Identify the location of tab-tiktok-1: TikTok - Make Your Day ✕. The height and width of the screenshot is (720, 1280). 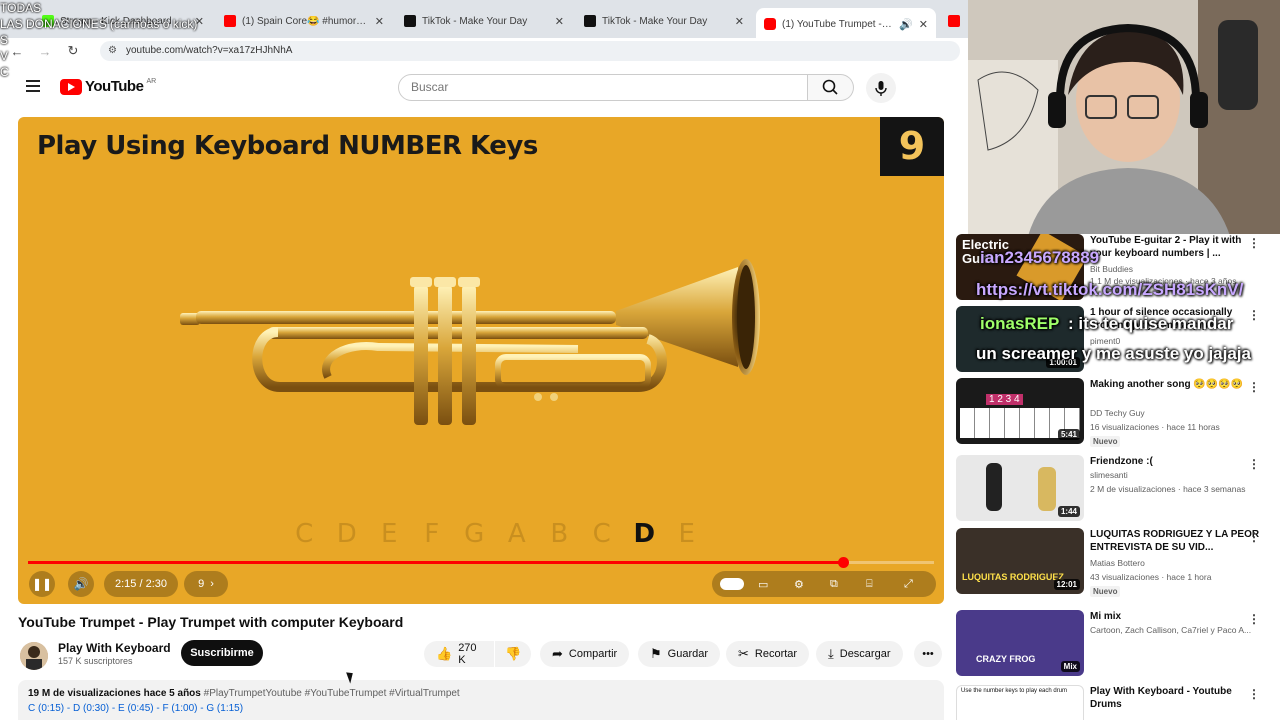
(484, 21).